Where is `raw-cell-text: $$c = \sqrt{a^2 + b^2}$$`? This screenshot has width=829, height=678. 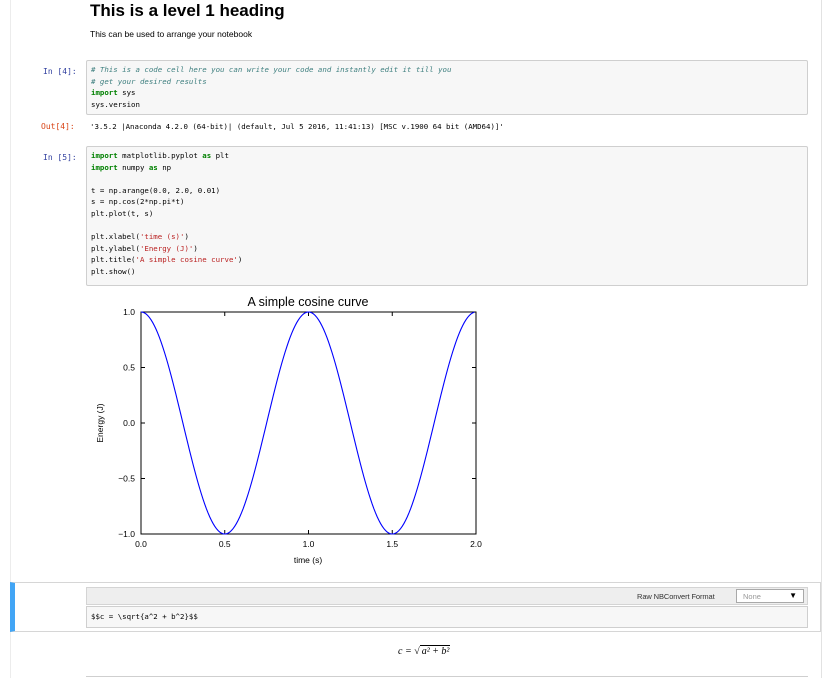 raw-cell-text: $$c = \sqrt{a^2 + b^2}$$ is located at coordinates (144, 616).